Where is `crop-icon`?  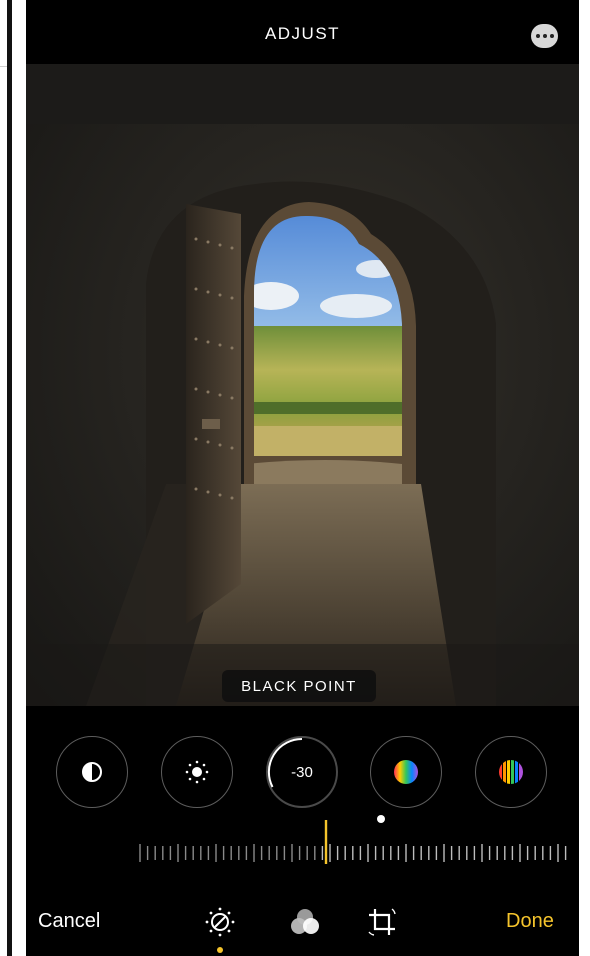 crop-icon is located at coordinates (382, 922).